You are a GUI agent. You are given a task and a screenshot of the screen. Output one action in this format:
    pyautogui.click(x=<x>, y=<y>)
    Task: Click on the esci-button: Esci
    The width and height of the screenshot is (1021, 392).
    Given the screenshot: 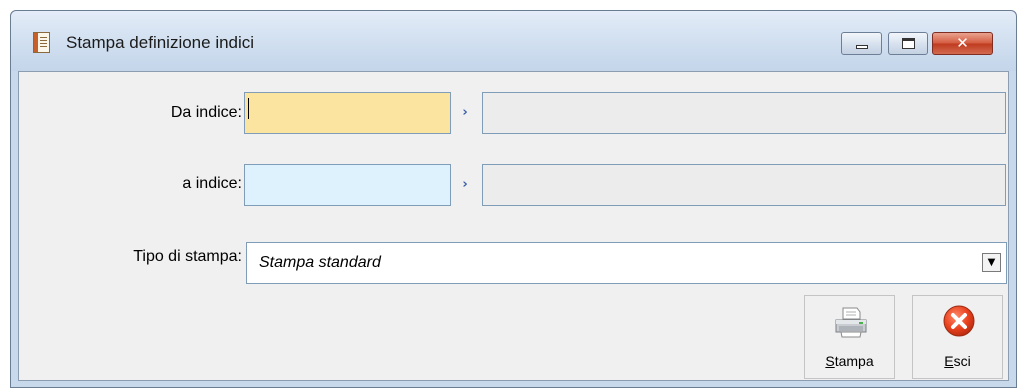 What is the action you would take?
    pyautogui.click(x=957, y=337)
    